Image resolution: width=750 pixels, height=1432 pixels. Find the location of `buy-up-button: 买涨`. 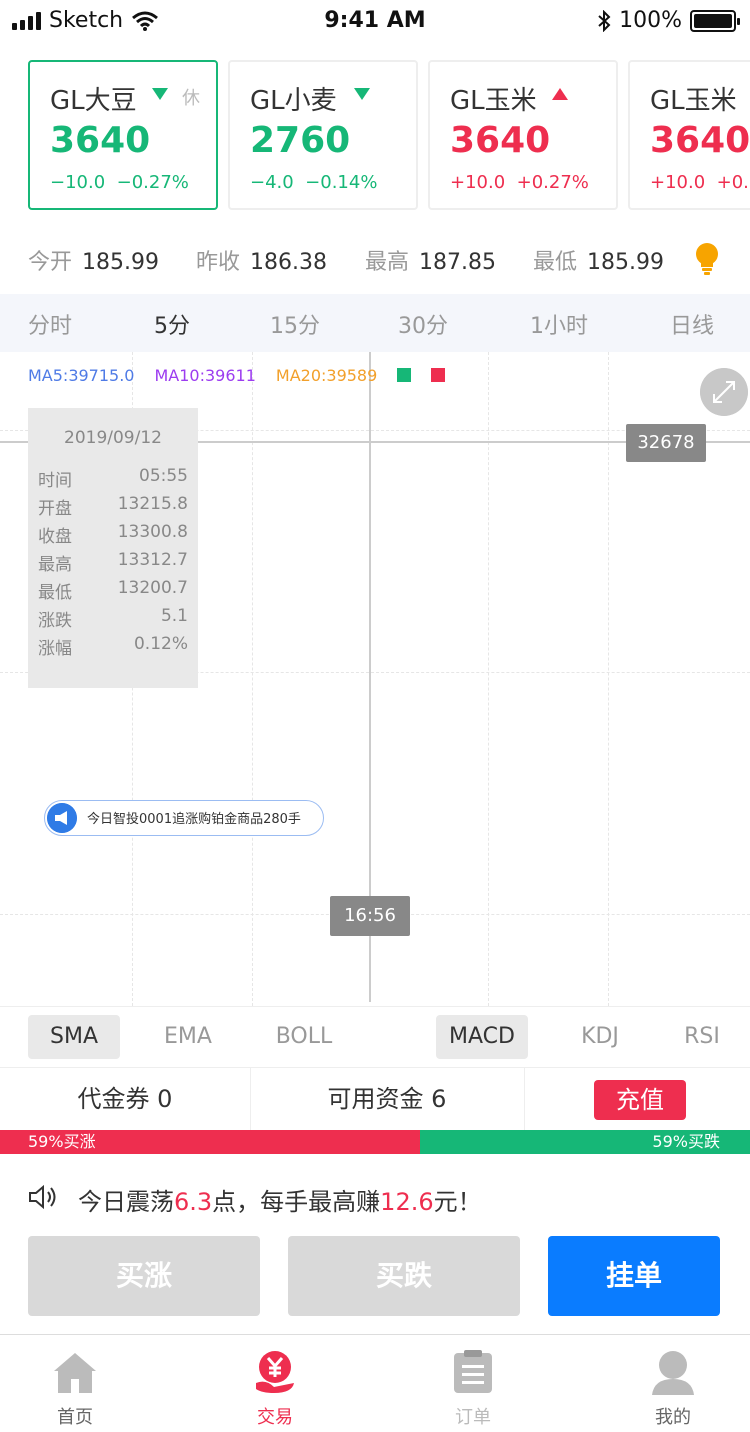

buy-up-button: 买涨 is located at coordinates (144, 1276).